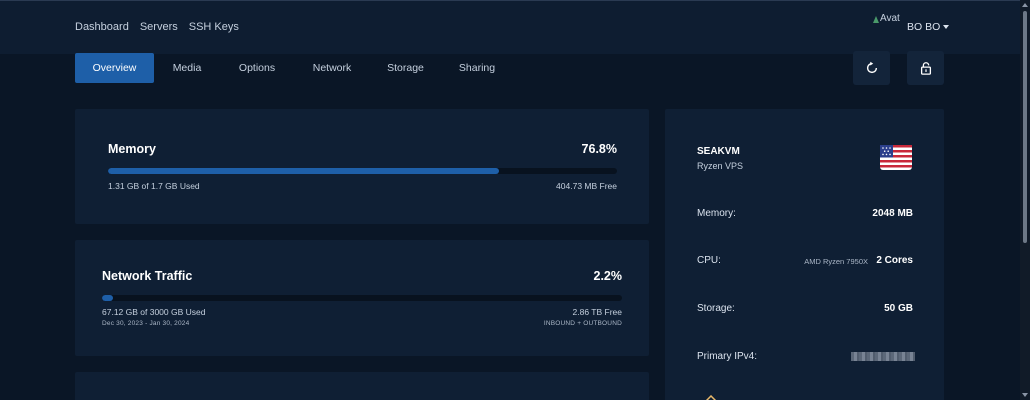 The width and height of the screenshot is (1030, 400). Describe the element at coordinates (836, 261) in the screenshot. I see `cpu-model: AMD Ryzen 7950X` at that location.